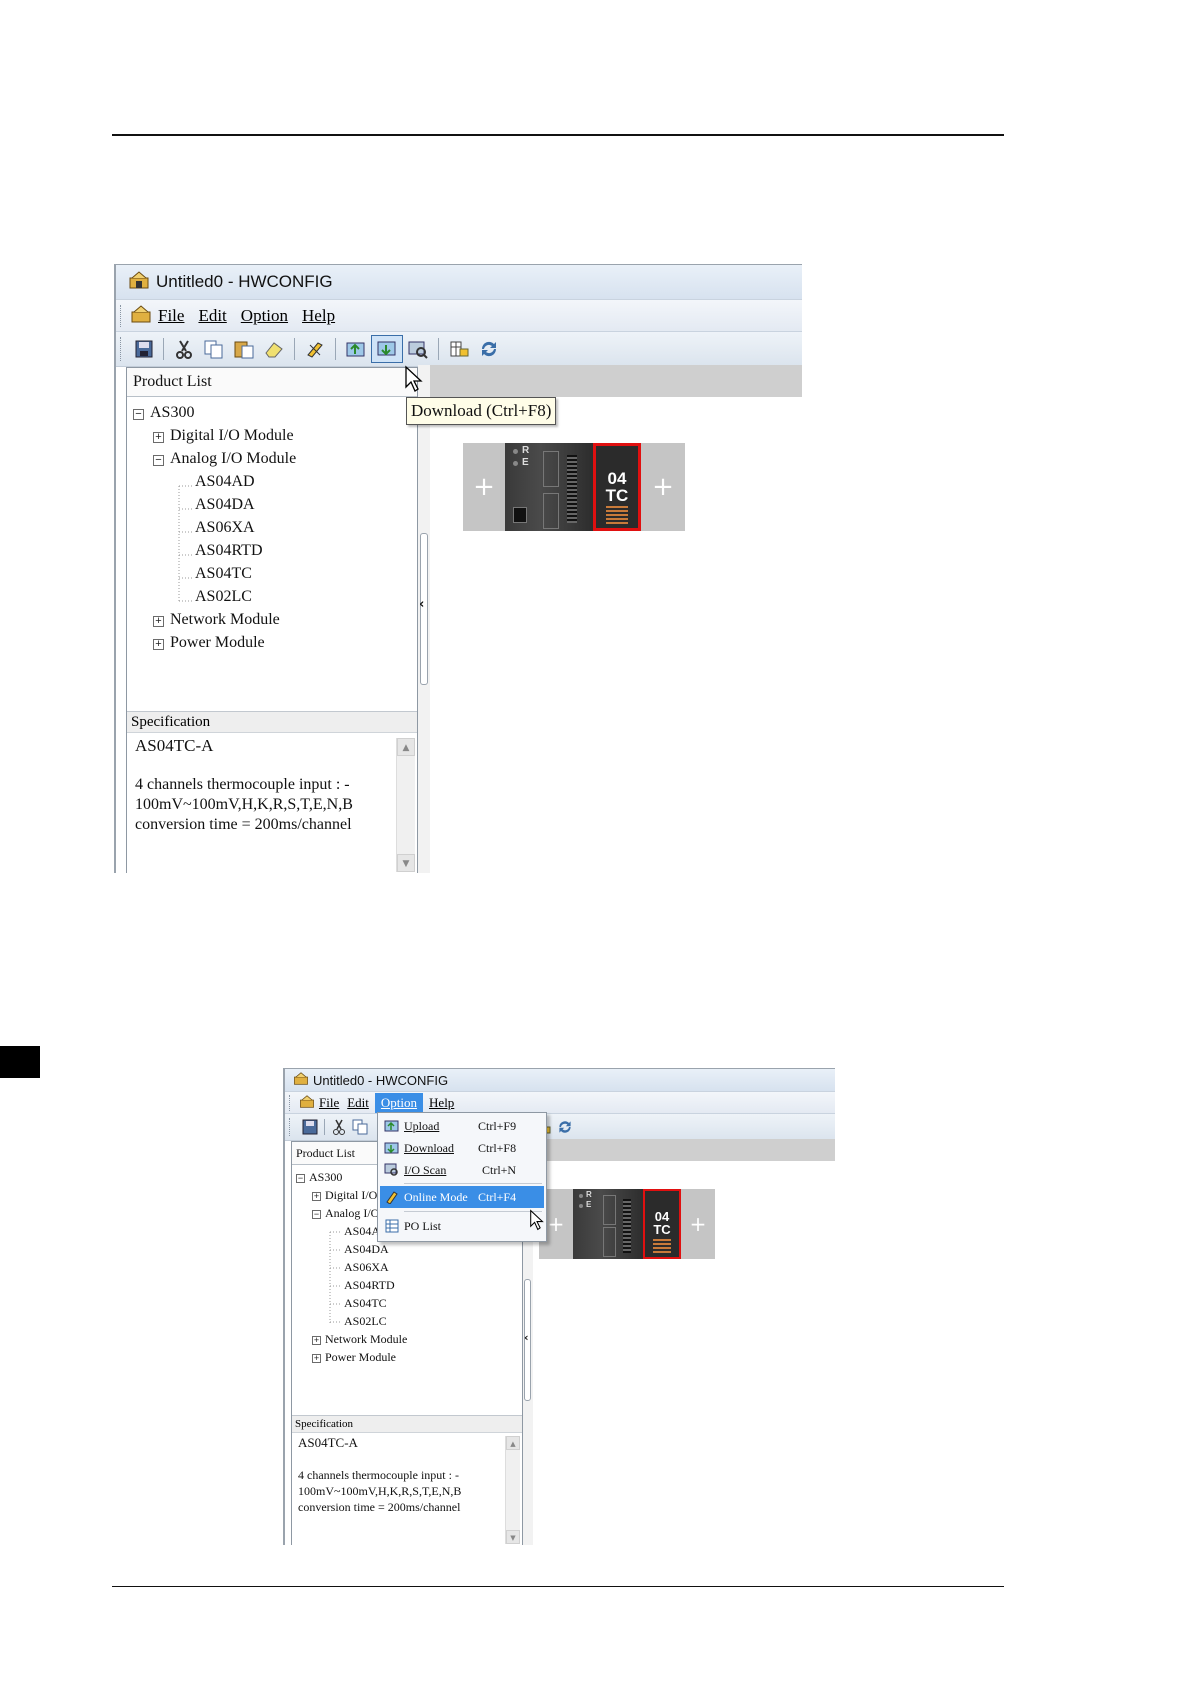 This screenshot has width=1191, height=1684. I want to click on chapter-tab, so click(20, 1062).